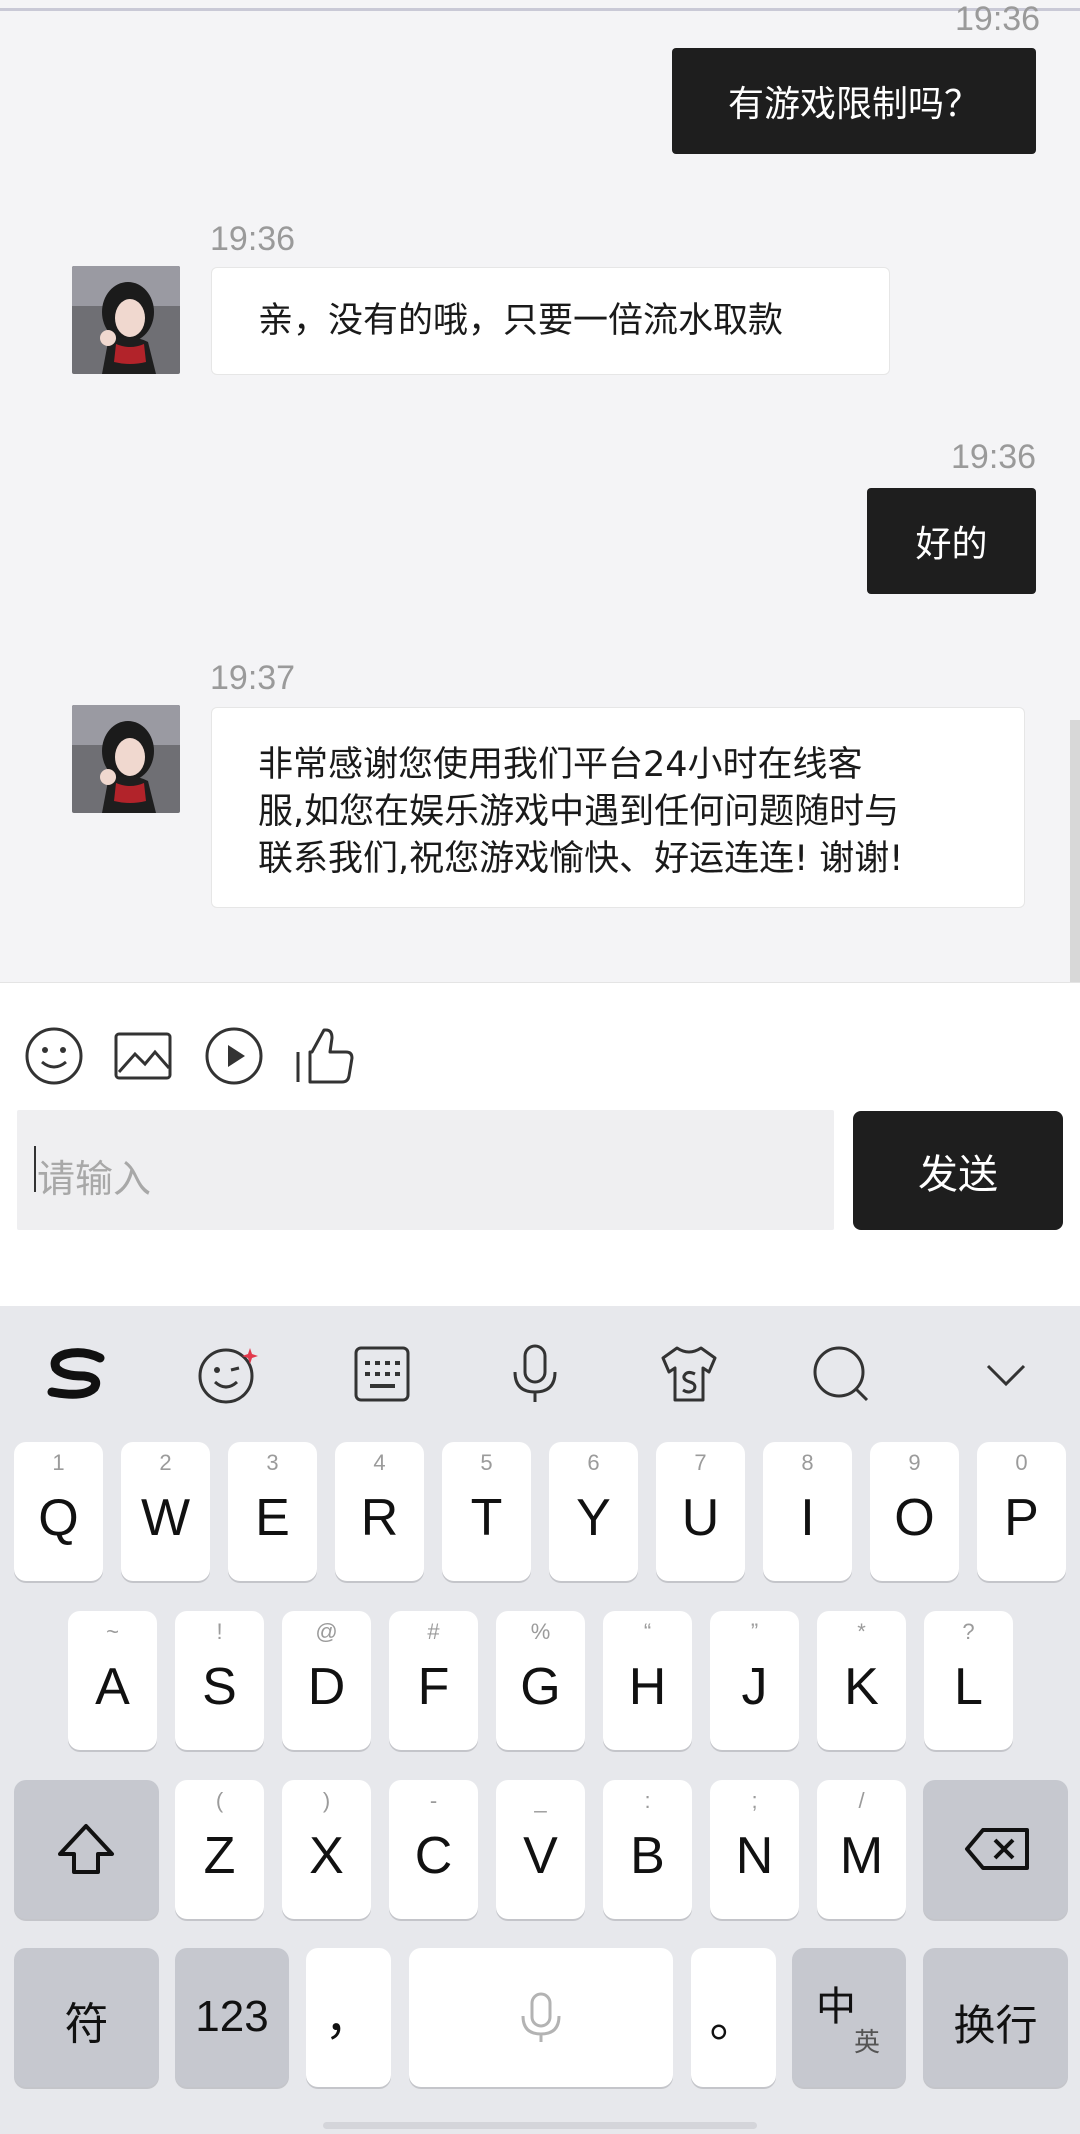  What do you see at coordinates (143, 1056) in the screenshot?
I see `image-icon` at bounding box center [143, 1056].